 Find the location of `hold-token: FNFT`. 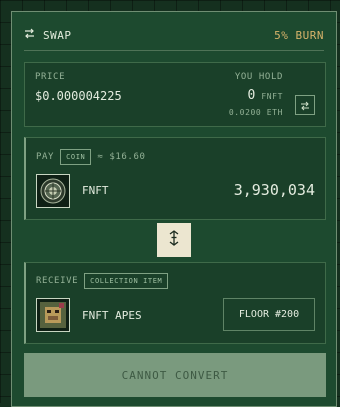

hold-token: FNFT is located at coordinates (272, 96).